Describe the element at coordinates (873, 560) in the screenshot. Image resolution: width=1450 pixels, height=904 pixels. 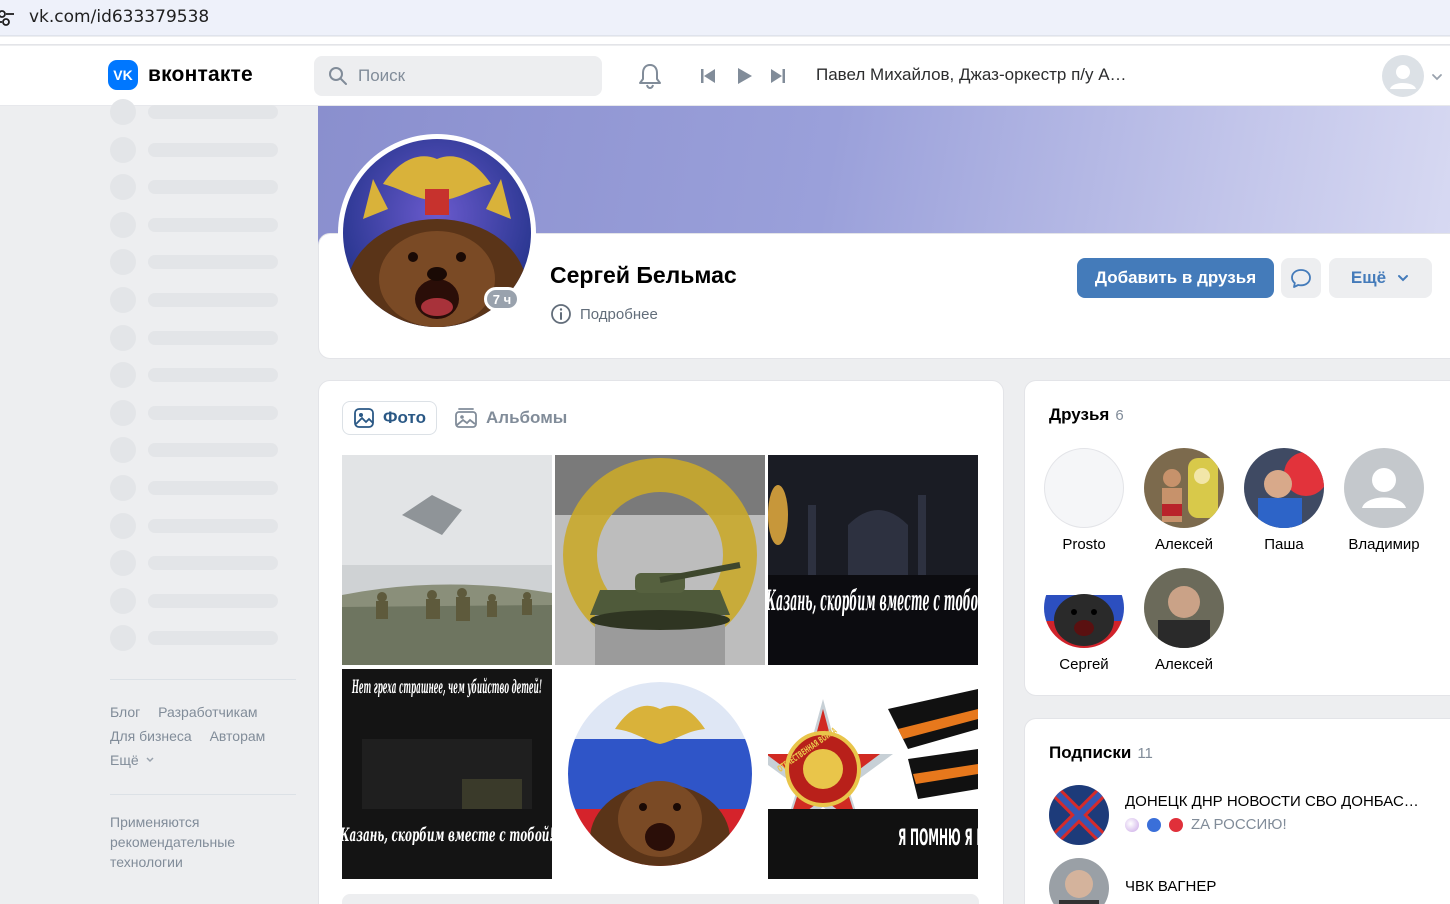
I see `photo-thumbnail: Казань, скорбим вместе с тобой` at that location.